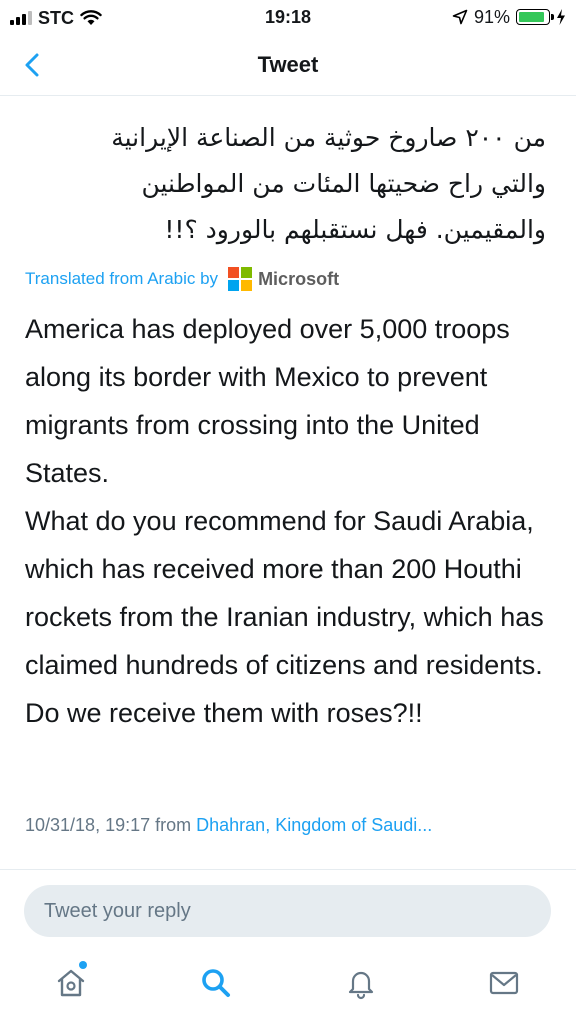 Image resolution: width=576 pixels, height=1024 pixels. Describe the element at coordinates (299, 278) in the screenshot. I see `translator-name: Microsoft` at that location.